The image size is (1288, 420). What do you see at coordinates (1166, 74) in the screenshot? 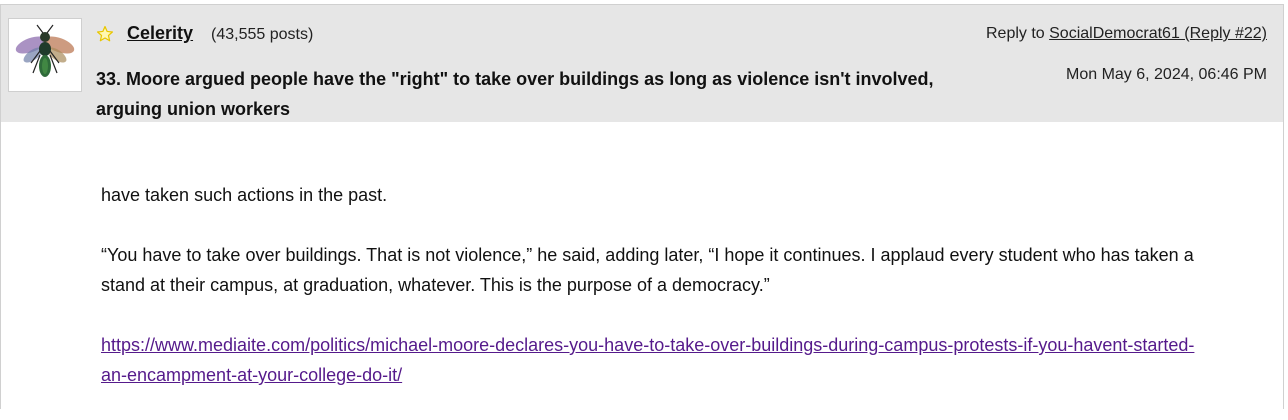
I see `post-timestamp: Mon May 6, 2024, 06:46 PM` at bounding box center [1166, 74].